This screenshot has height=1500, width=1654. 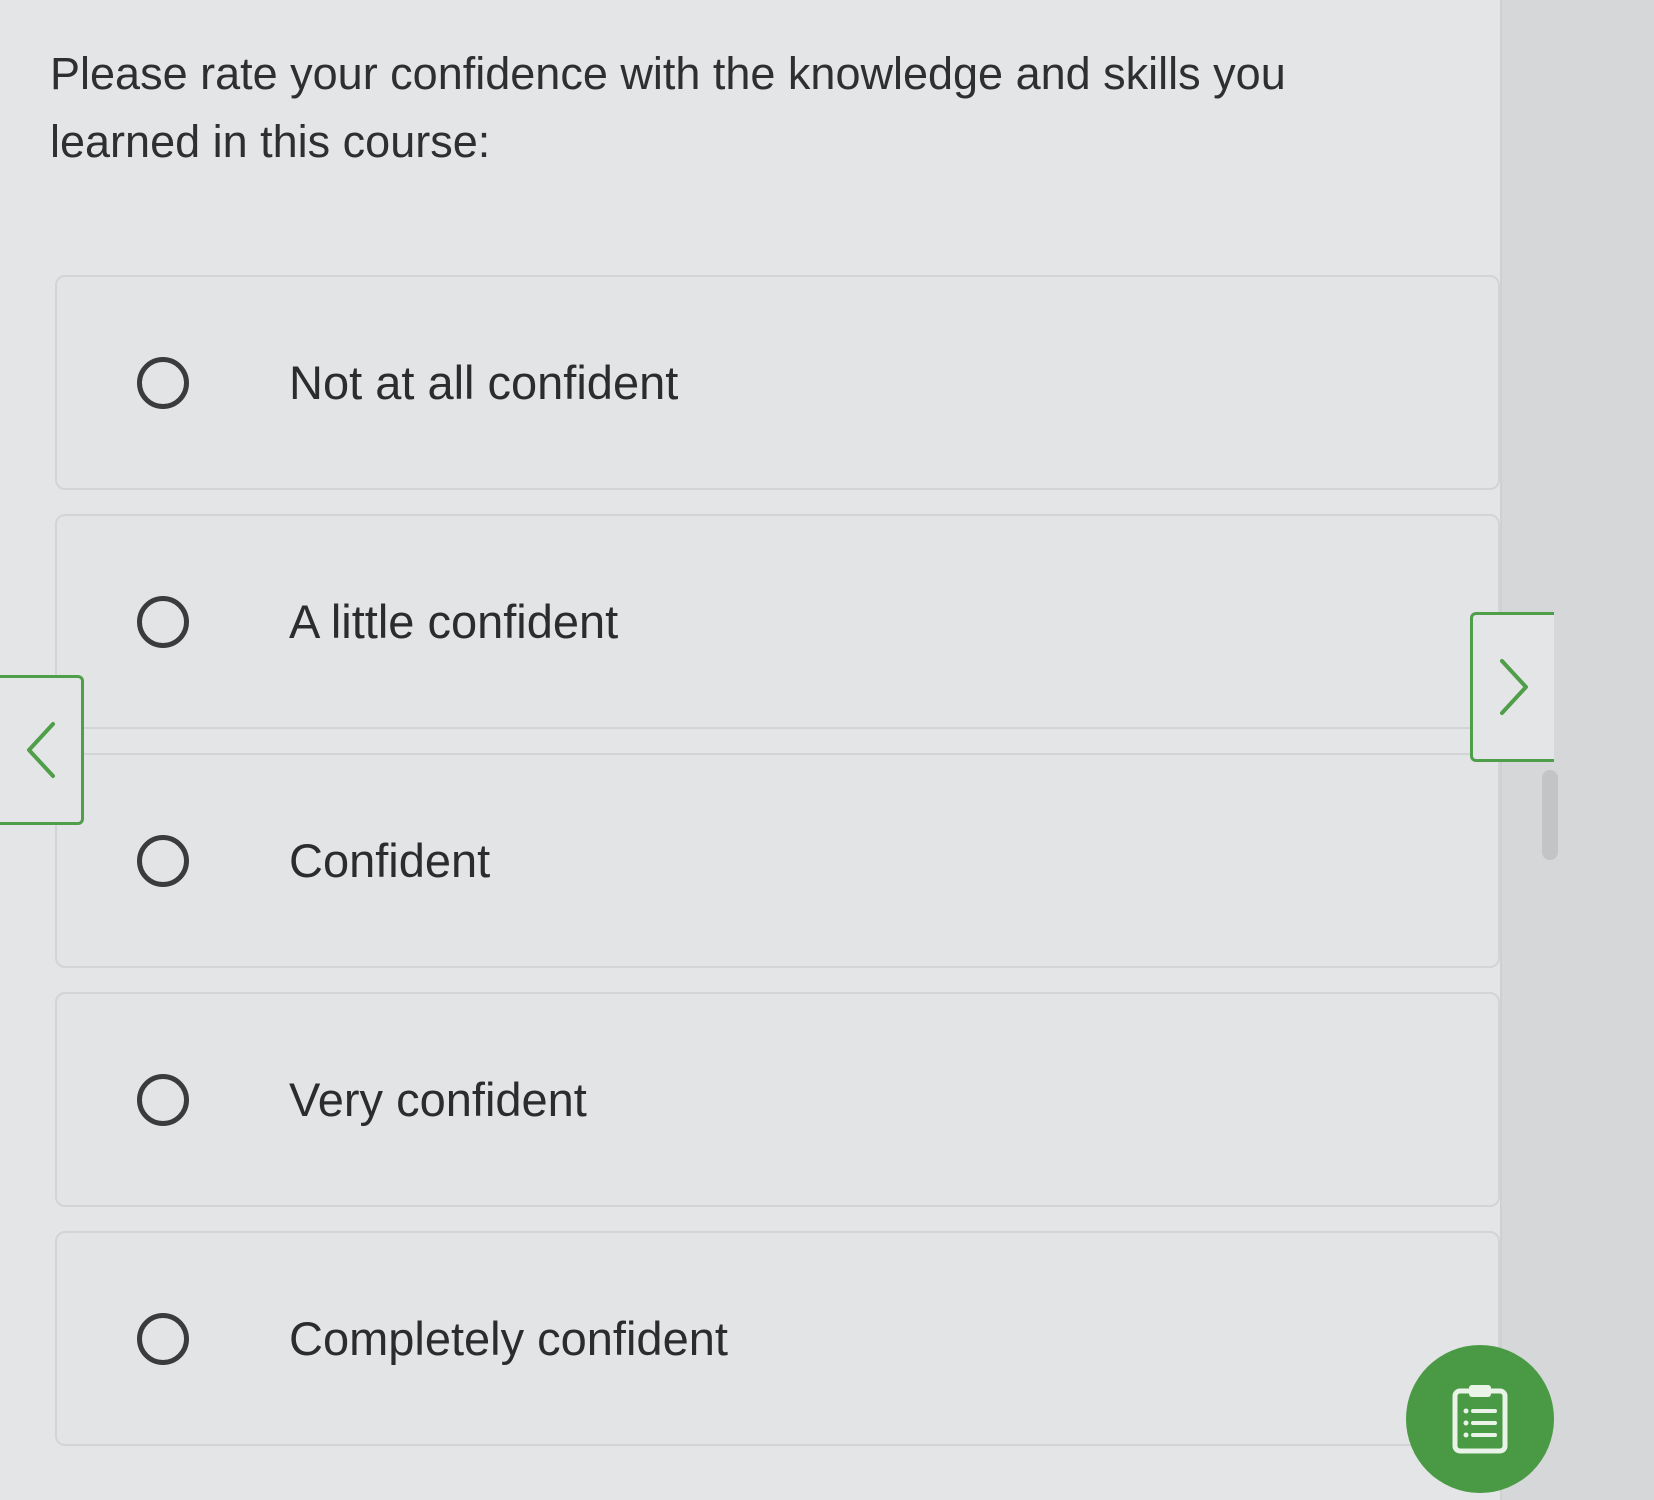 What do you see at coordinates (454, 621) in the screenshot?
I see `option-label: A little confident` at bounding box center [454, 621].